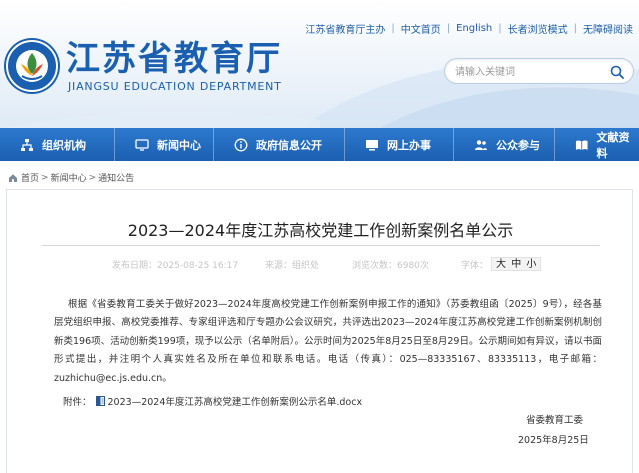 This screenshot has width=639, height=473. Describe the element at coordinates (475, 266) in the screenshot. I see `font-size-label: 字体：` at that location.